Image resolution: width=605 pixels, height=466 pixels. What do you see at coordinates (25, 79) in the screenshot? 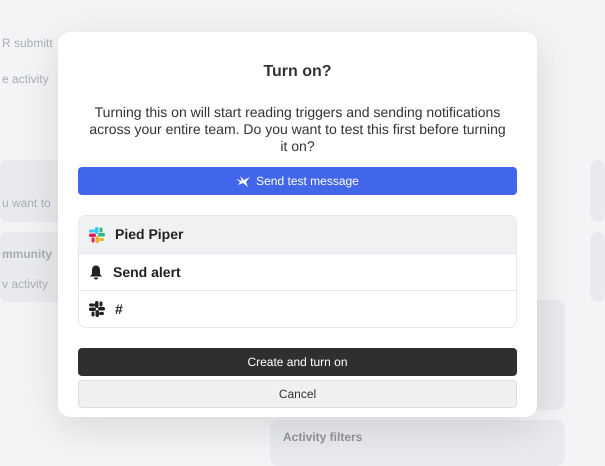
I see `background-text: e activity` at bounding box center [25, 79].